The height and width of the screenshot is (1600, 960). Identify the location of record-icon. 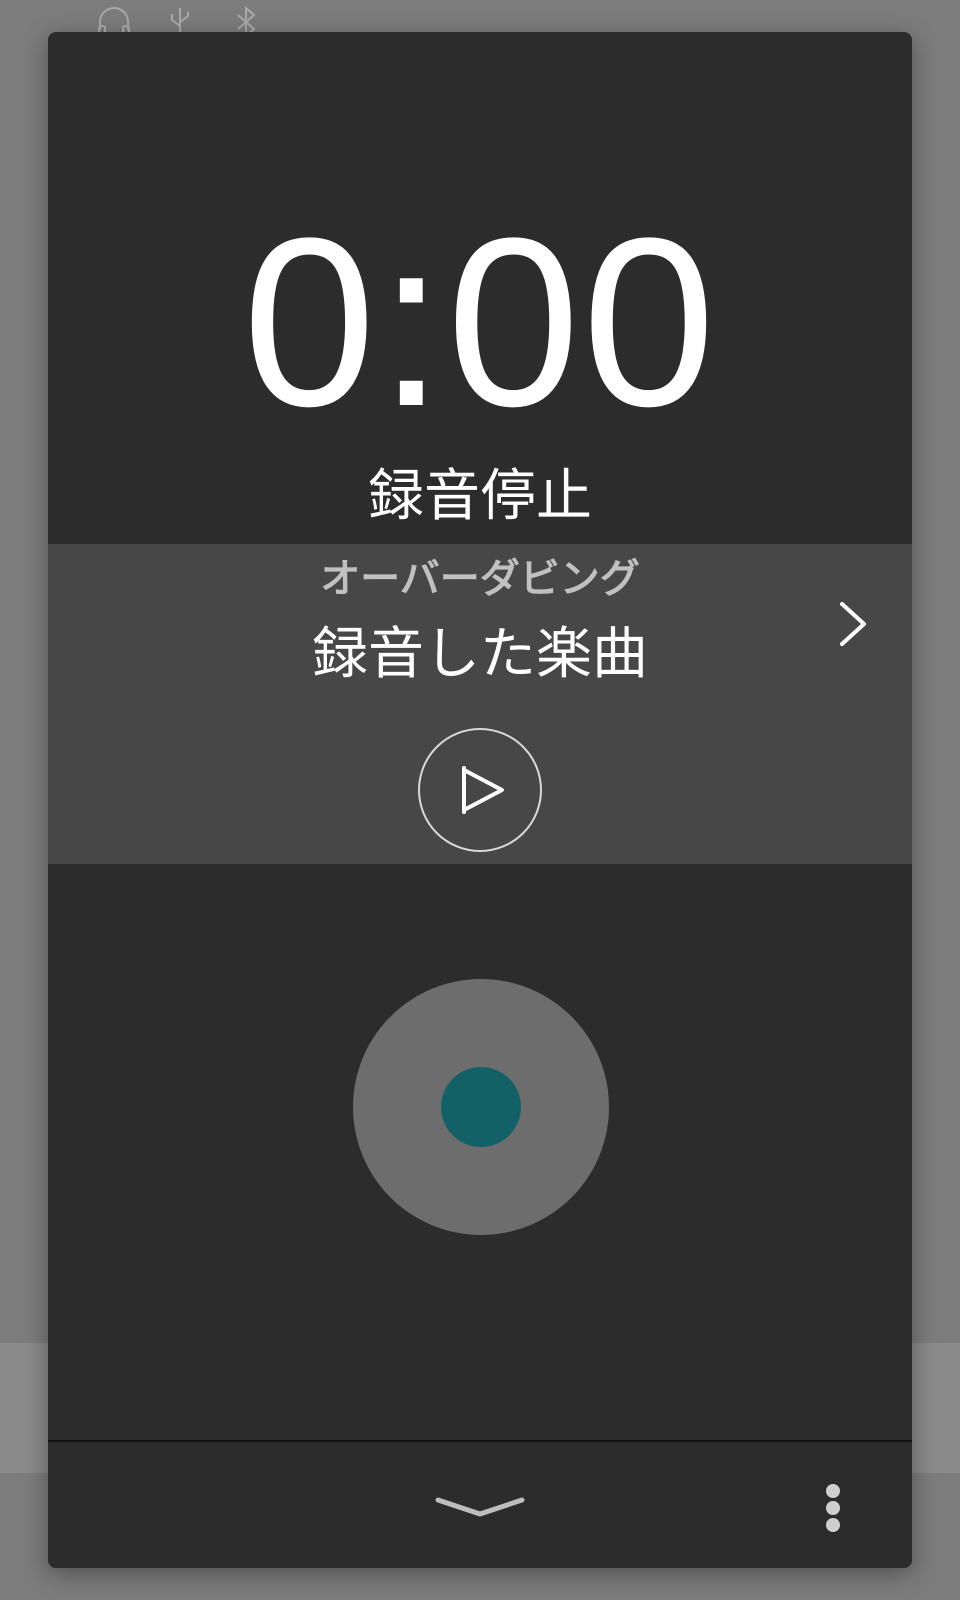
(481, 1107).